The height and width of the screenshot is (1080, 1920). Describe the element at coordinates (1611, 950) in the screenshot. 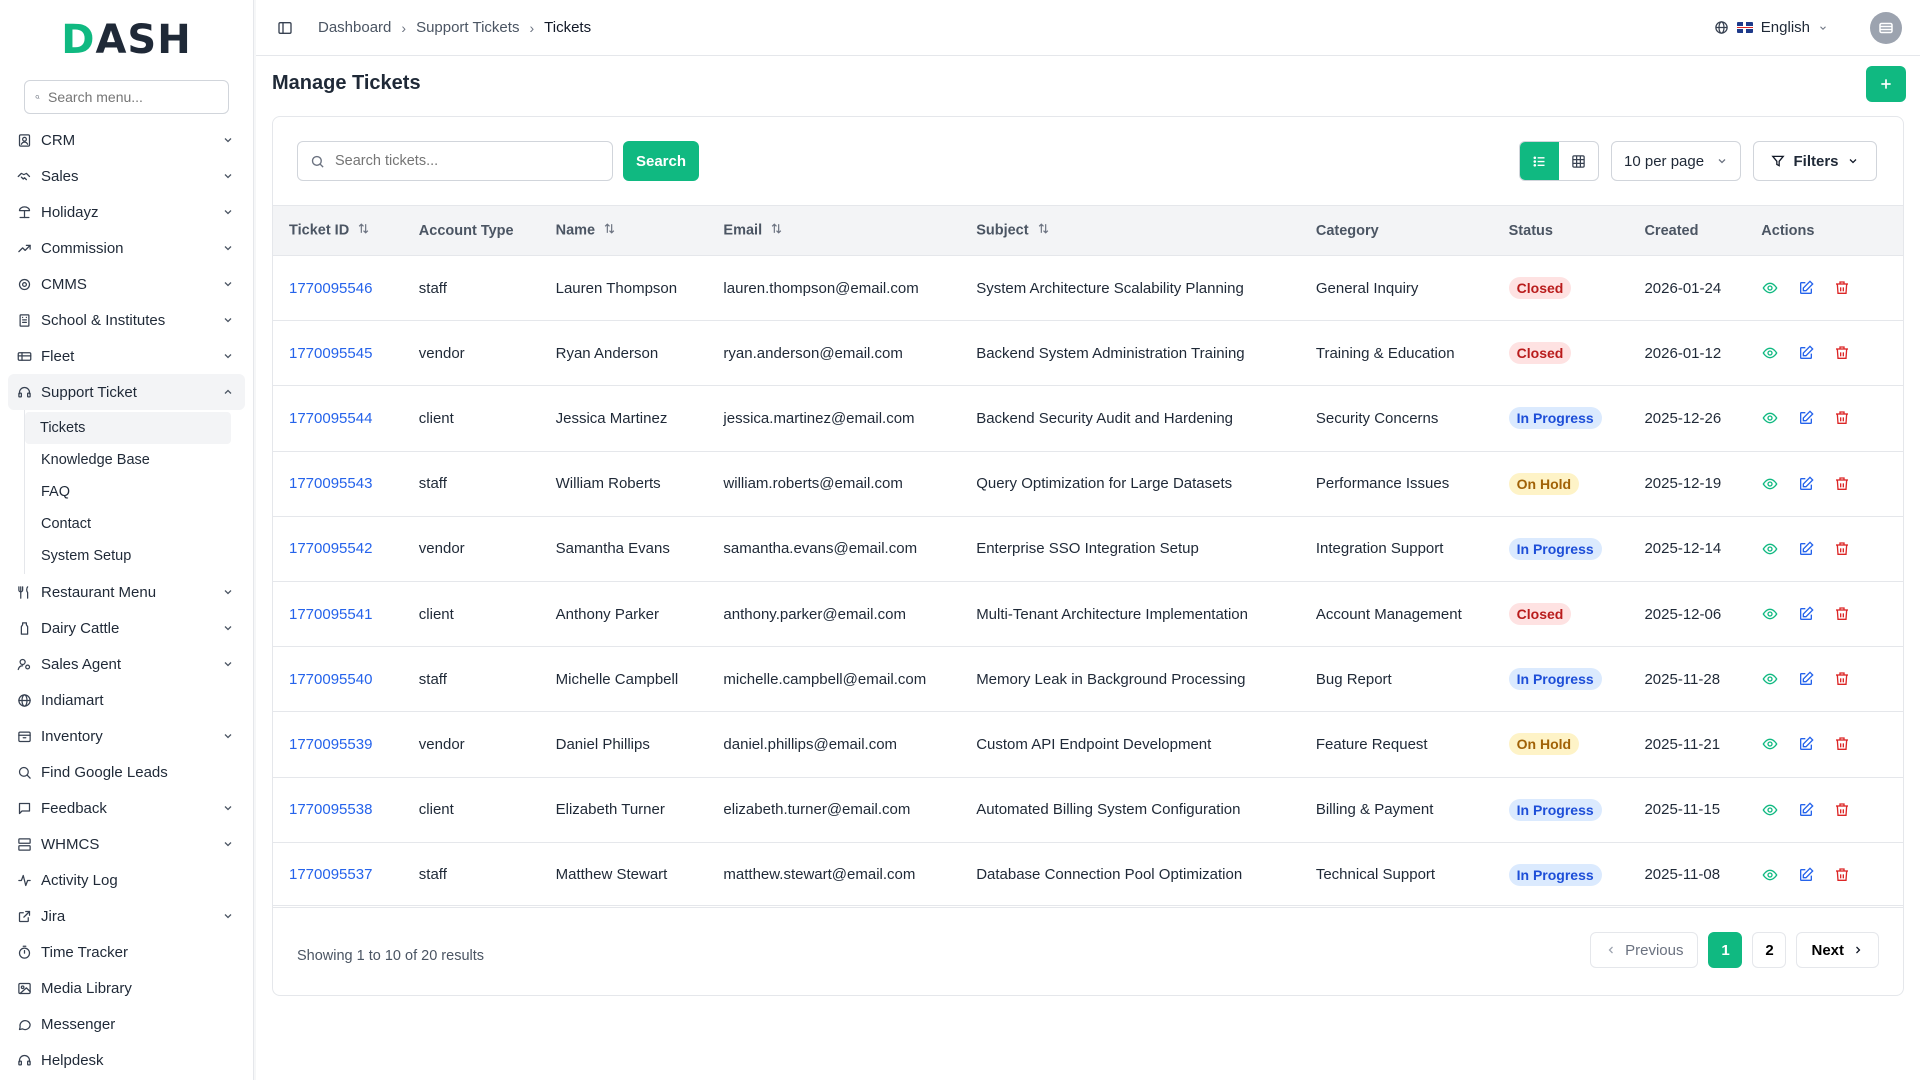

I see `chevron-left-icon` at that location.